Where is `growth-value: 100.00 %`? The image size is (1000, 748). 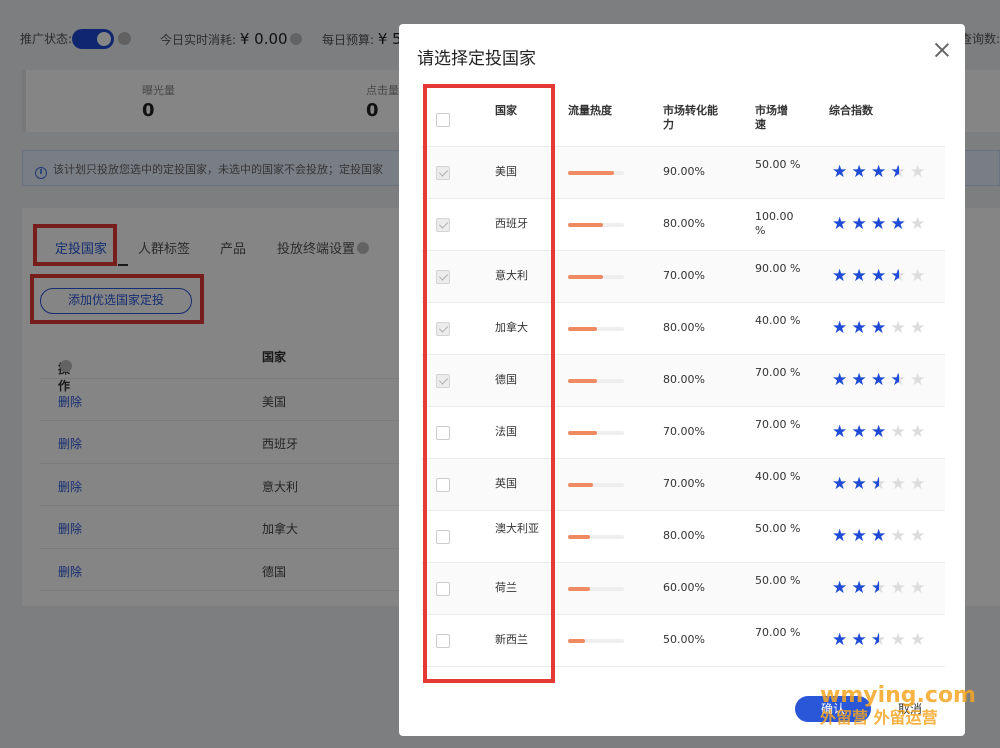
growth-value: 100.00 % is located at coordinates (774, 223).